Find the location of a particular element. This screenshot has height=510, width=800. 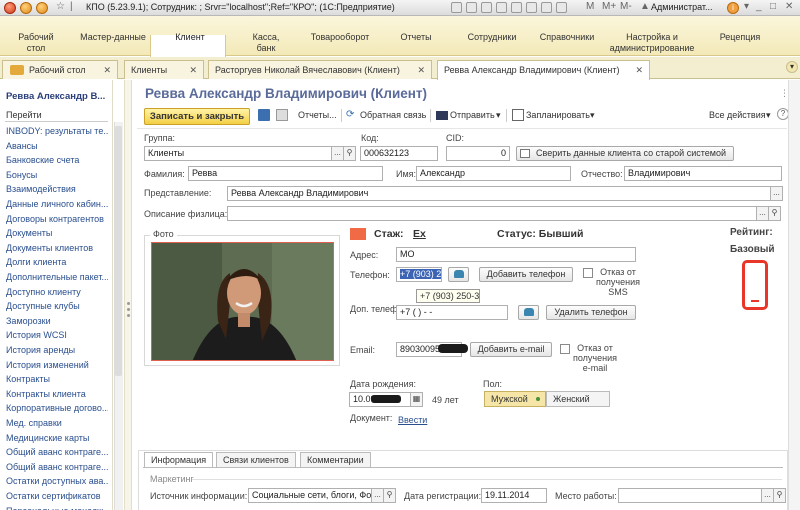

save-icon is located at coordinates (264, 115).